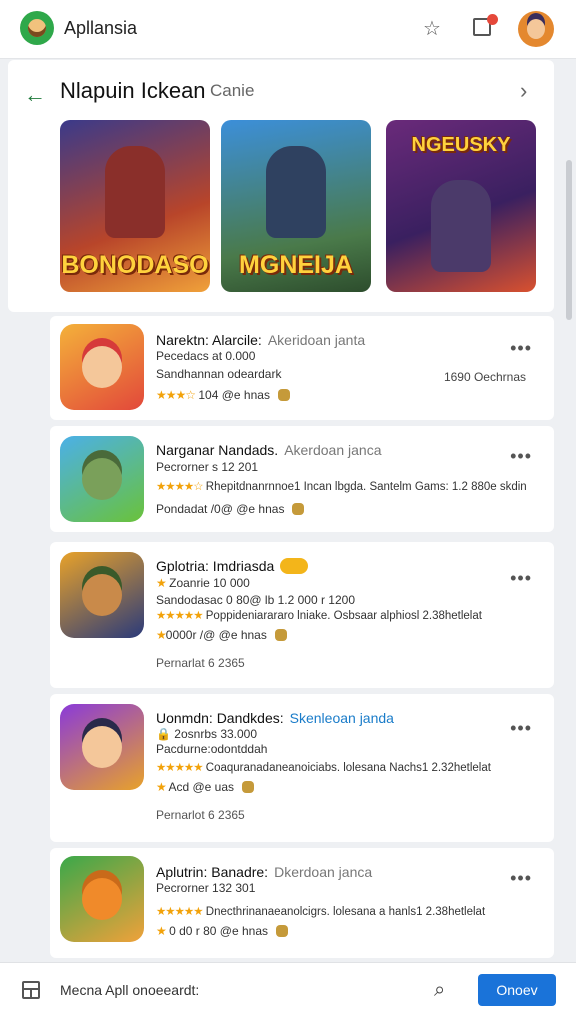  I want to click on app-name: Gplotria: Imdriasda, so click(215, 566).